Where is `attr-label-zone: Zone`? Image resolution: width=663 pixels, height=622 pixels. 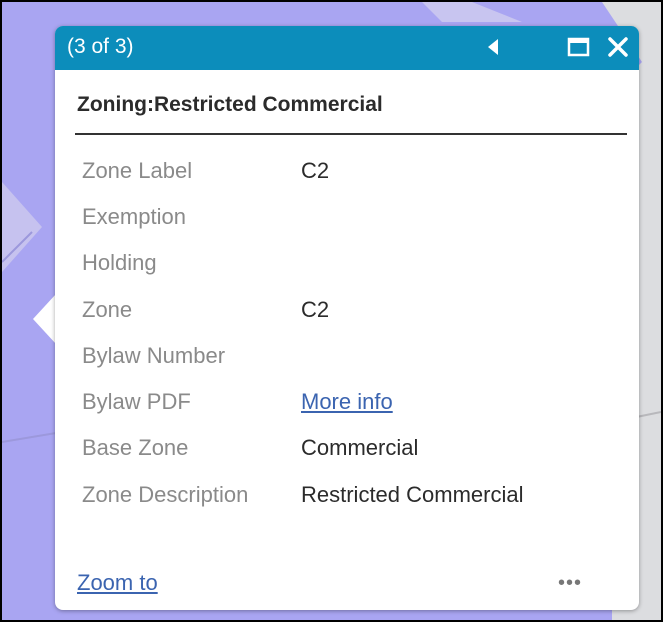 attr-label-zone: Zone is located at coordinates (107, 309).